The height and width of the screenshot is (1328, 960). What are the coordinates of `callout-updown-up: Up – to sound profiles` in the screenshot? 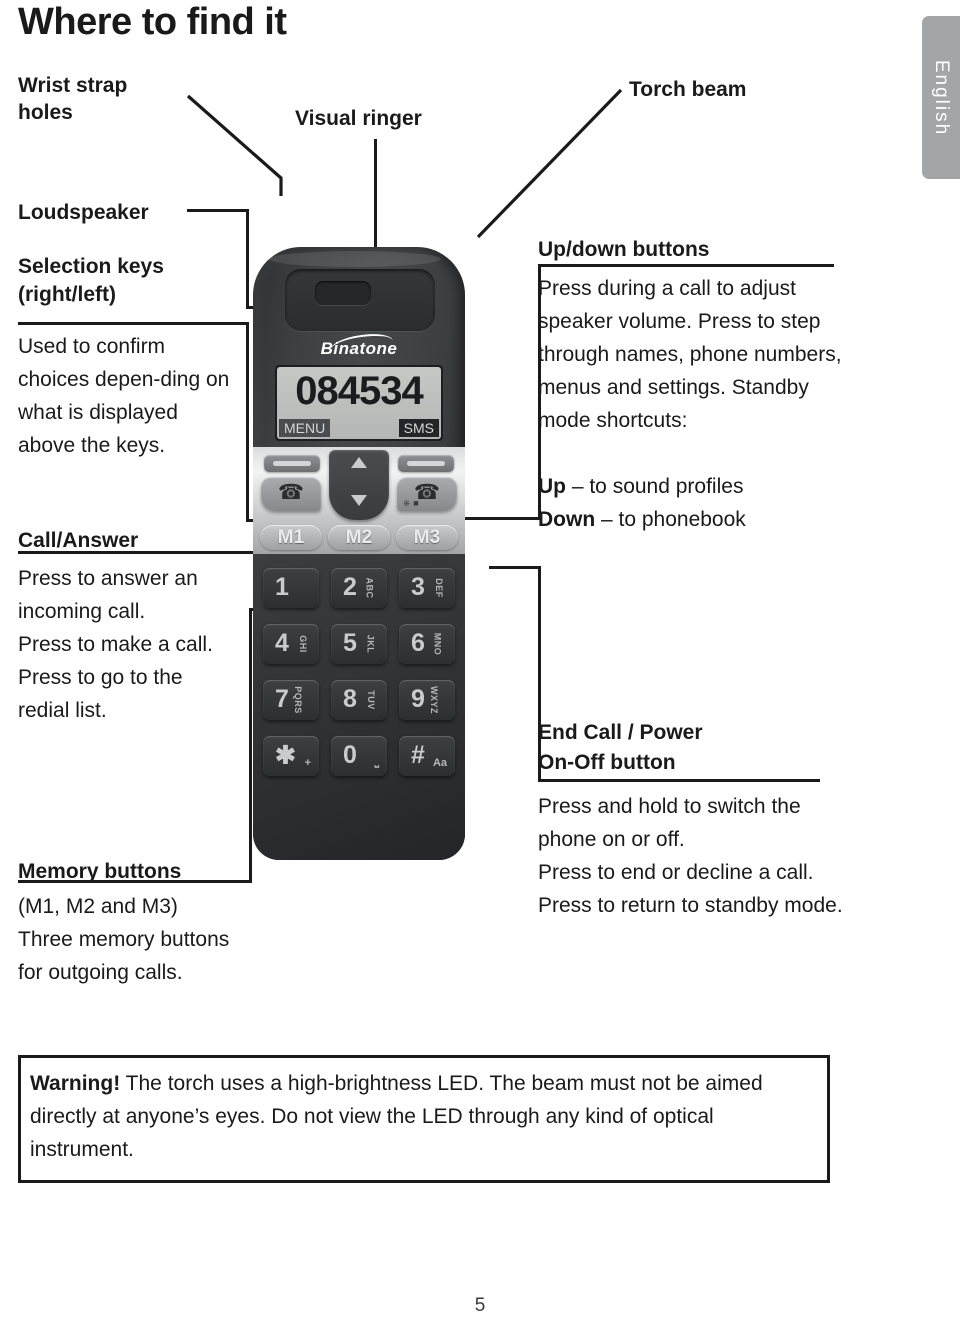 It's located at (640, 486).